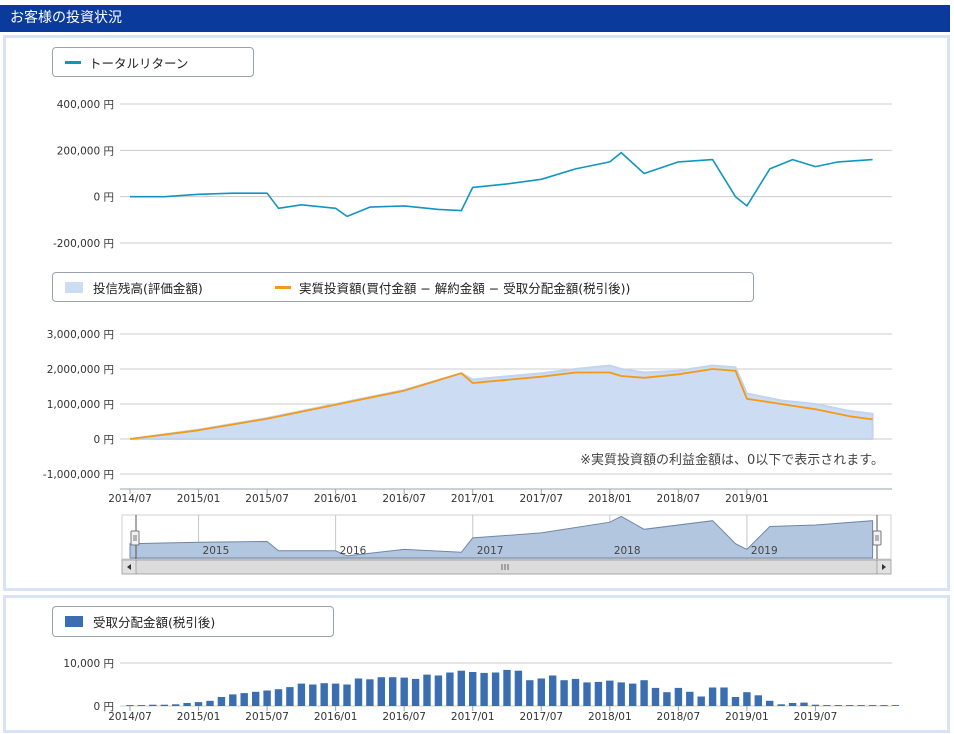  What do you see at coordinates (148, 288) in the screenshot?
I see `legend-label: 投信残高(評価金額)` at bounding box center [148, 288].